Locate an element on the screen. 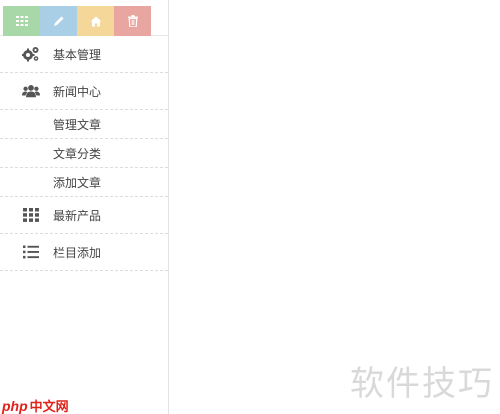  menu-item-label: 最新产品 is located at coordinates (77, 215).